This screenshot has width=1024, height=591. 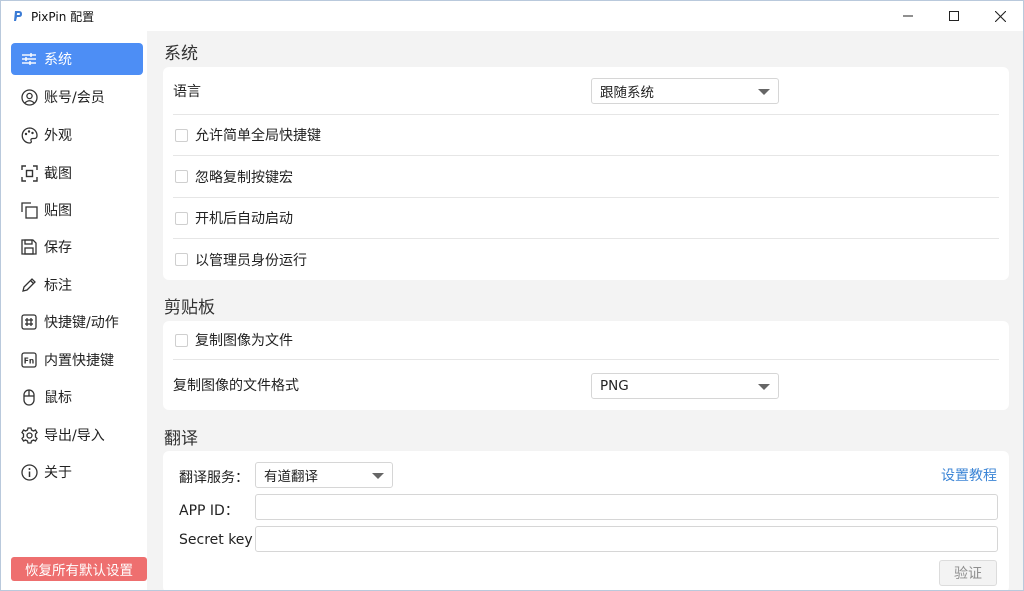 I want to click on sidebar-item-label: 标注, so click(x=58, y=286).